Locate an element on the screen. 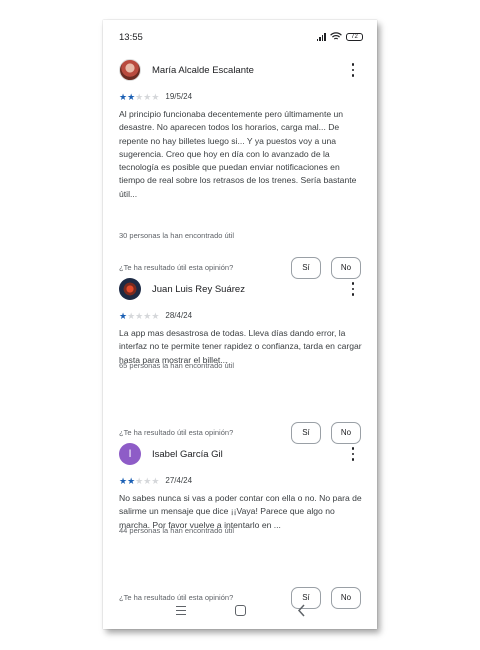 The height and width of the screenshot is (650, 480). reviewer-name: María Alcalde Escalante is located at coordinates (203, 70).